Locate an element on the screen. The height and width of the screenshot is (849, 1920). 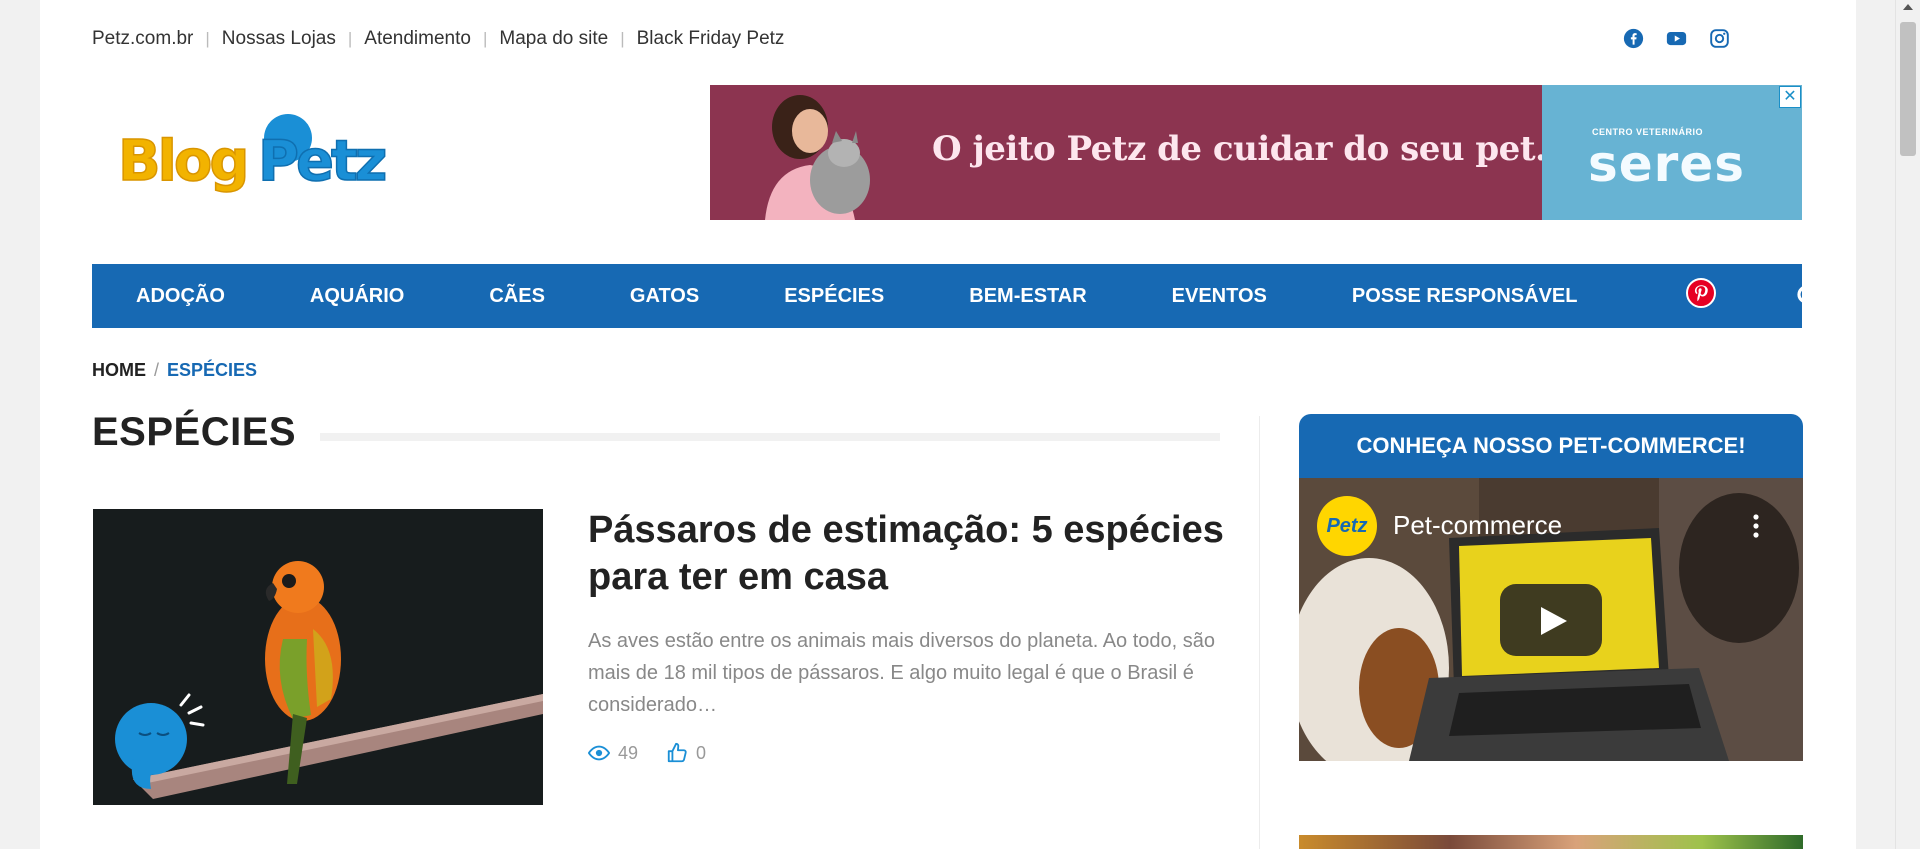
article-thumbnail is located at coordinates (318, 657).